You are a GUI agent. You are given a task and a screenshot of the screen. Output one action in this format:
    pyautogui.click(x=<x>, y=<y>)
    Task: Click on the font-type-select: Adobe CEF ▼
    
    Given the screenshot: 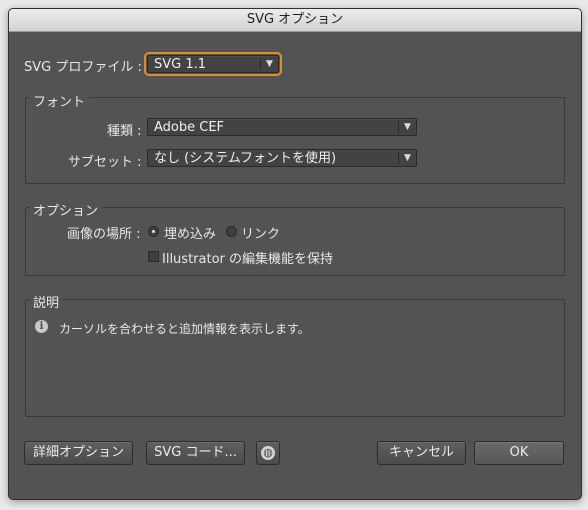 What is the action you would take?
    pyautogui.click(x=282, y=127)
    